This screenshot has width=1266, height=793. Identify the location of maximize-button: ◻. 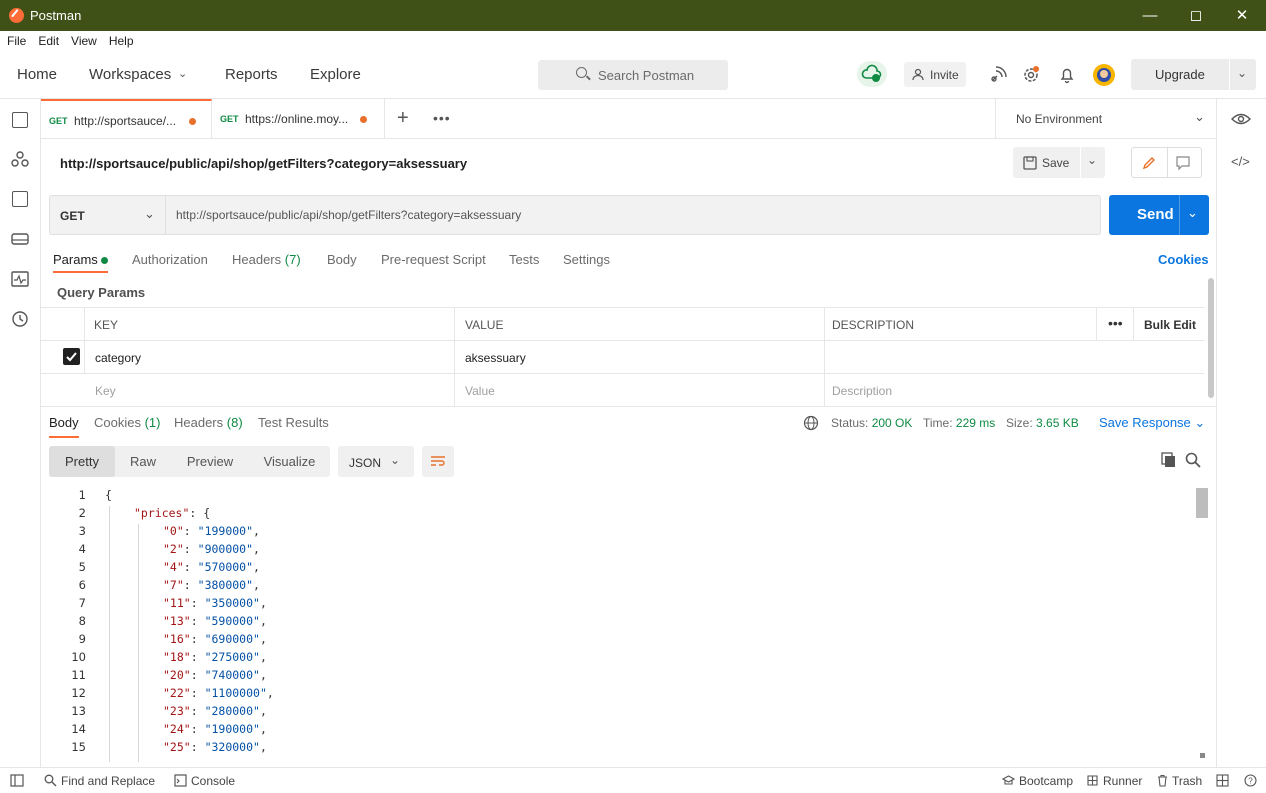
(1196, 15).